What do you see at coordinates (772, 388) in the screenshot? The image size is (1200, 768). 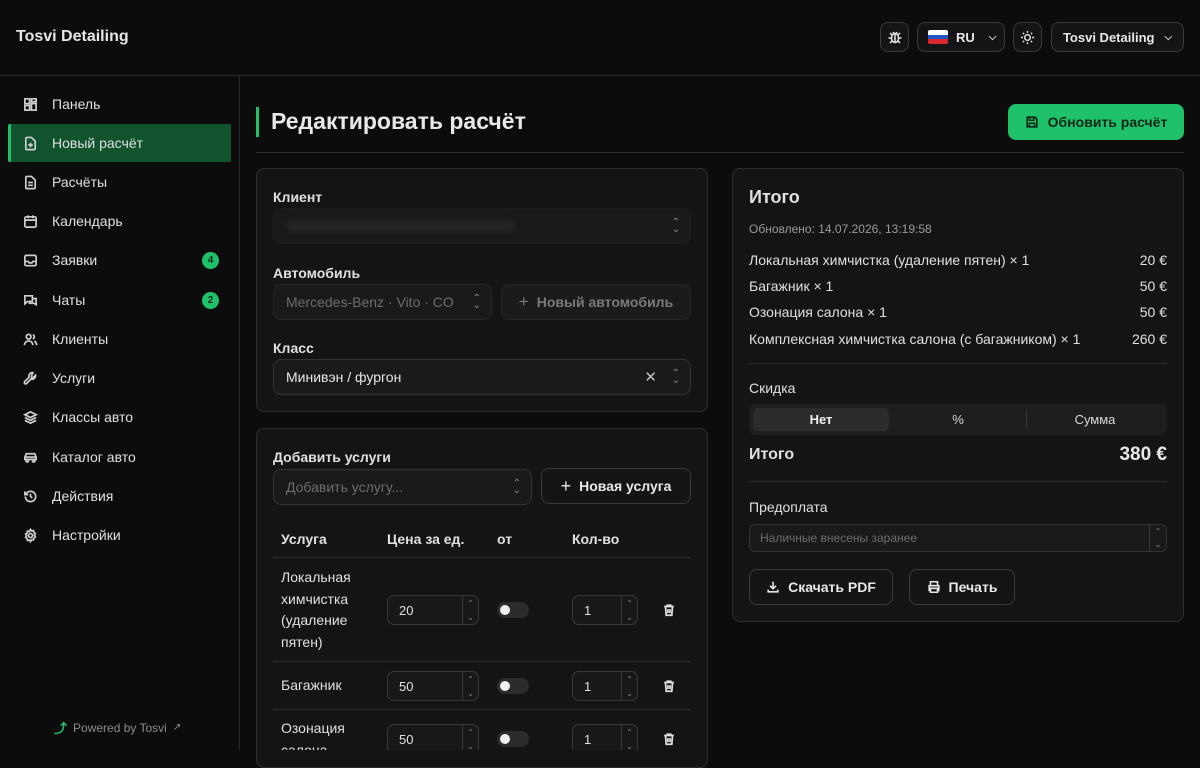 I see `discount-label: Скидка` at bounding box center [772, 388].